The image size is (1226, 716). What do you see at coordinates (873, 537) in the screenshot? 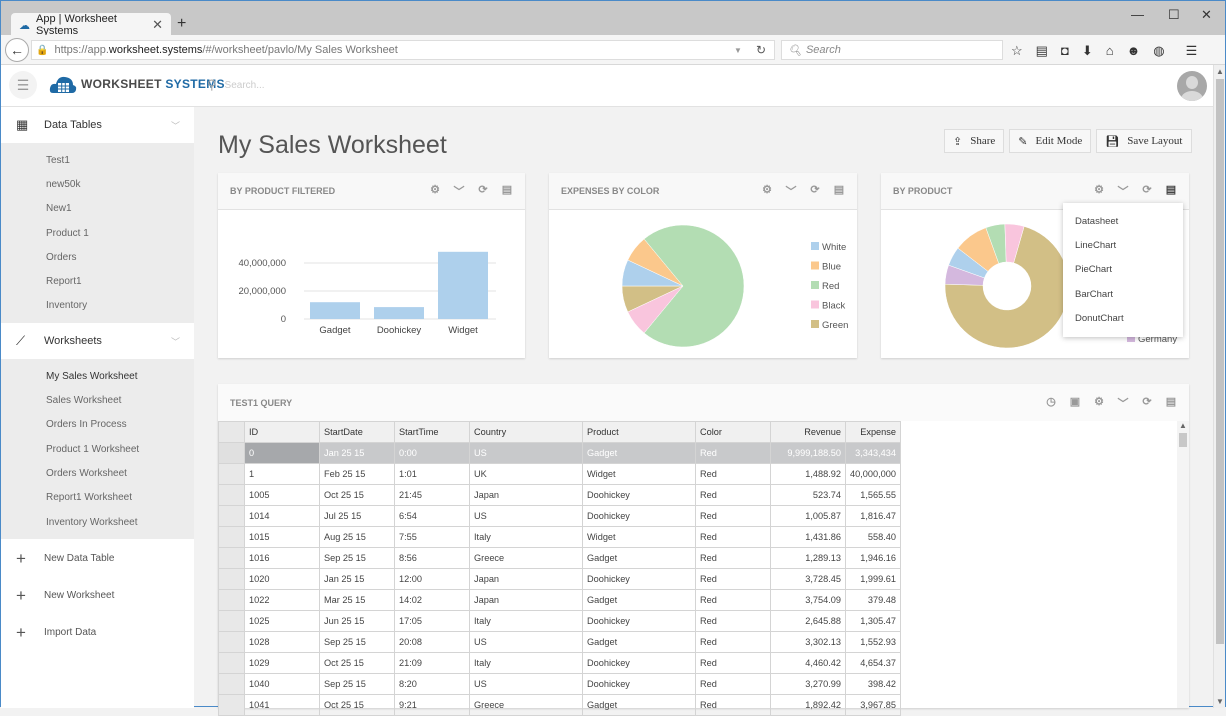
I see `cell-expense: 558.40` at bounding box center [873, 537].